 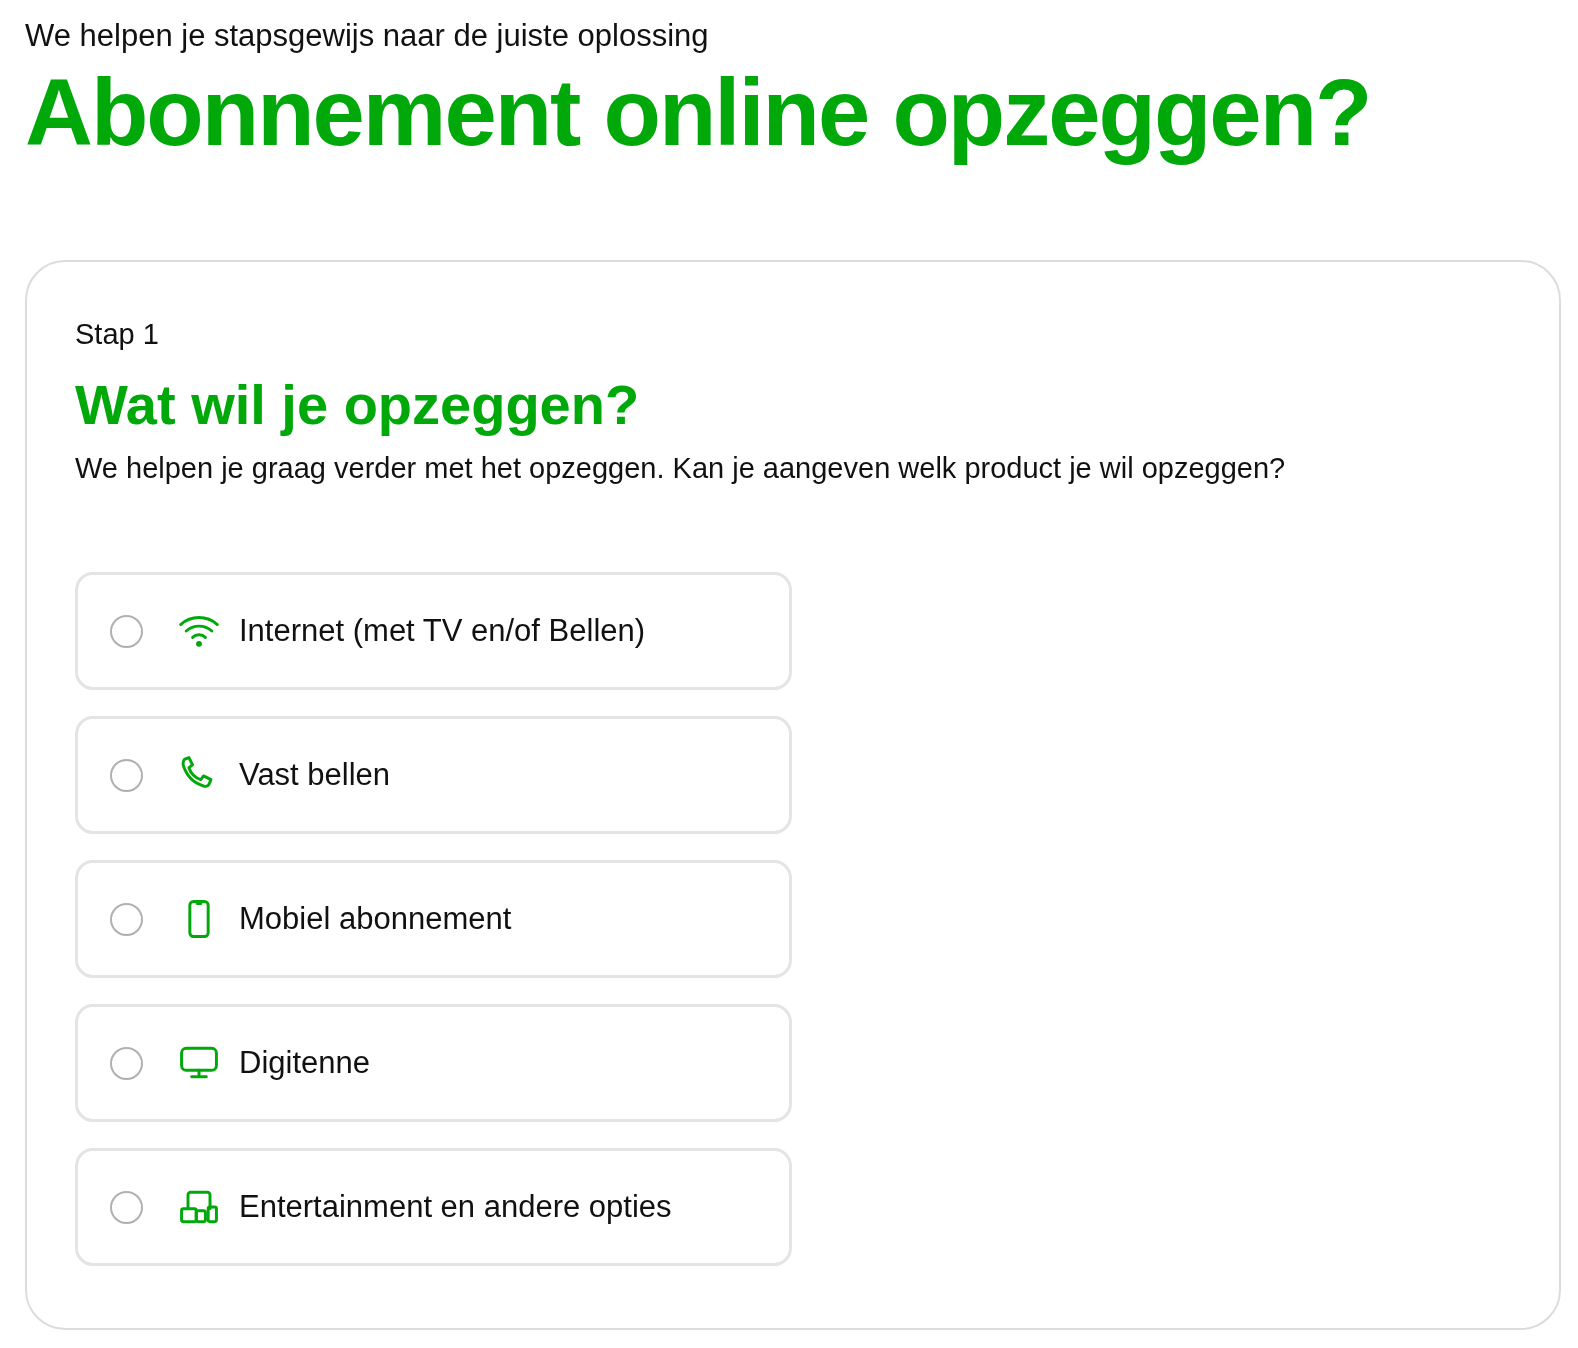 I want to click on step-label: Stap 1, so click(x=117, y=334).